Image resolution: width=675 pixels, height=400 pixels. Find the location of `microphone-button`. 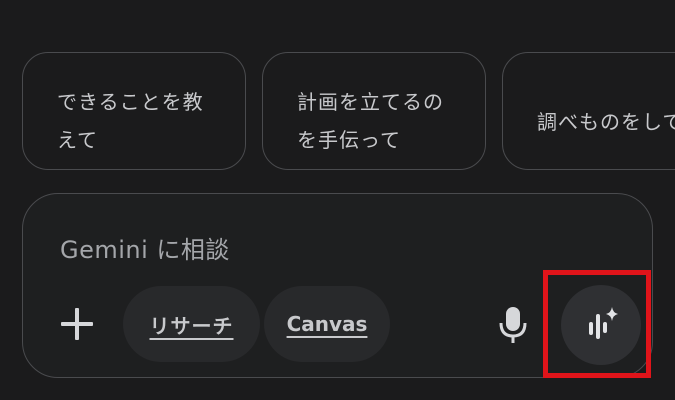

microphone-button is located at coordinates (513, 325).